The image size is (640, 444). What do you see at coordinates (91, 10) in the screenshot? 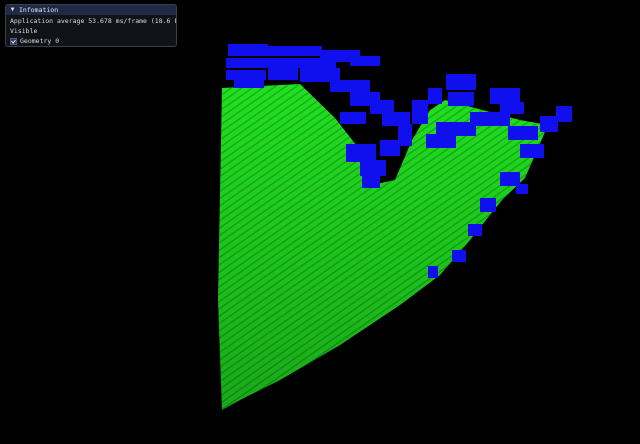
I see `panel-title-bar: ▼ Infomation` at bounding box center [91, 10].